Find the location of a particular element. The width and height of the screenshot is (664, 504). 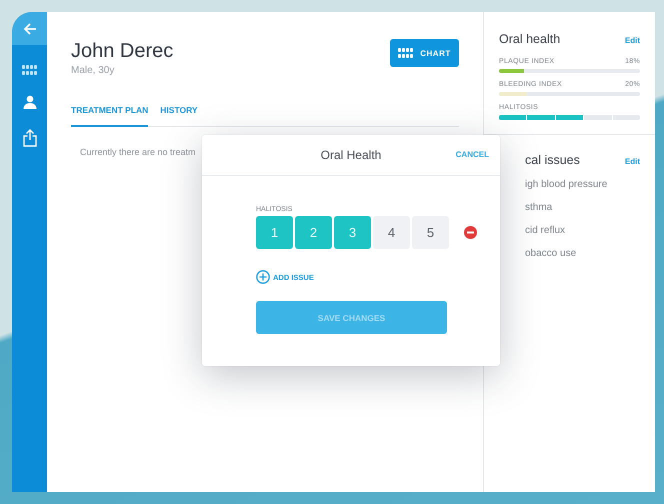

score-button: 5 is located at coordinates (430, 232).